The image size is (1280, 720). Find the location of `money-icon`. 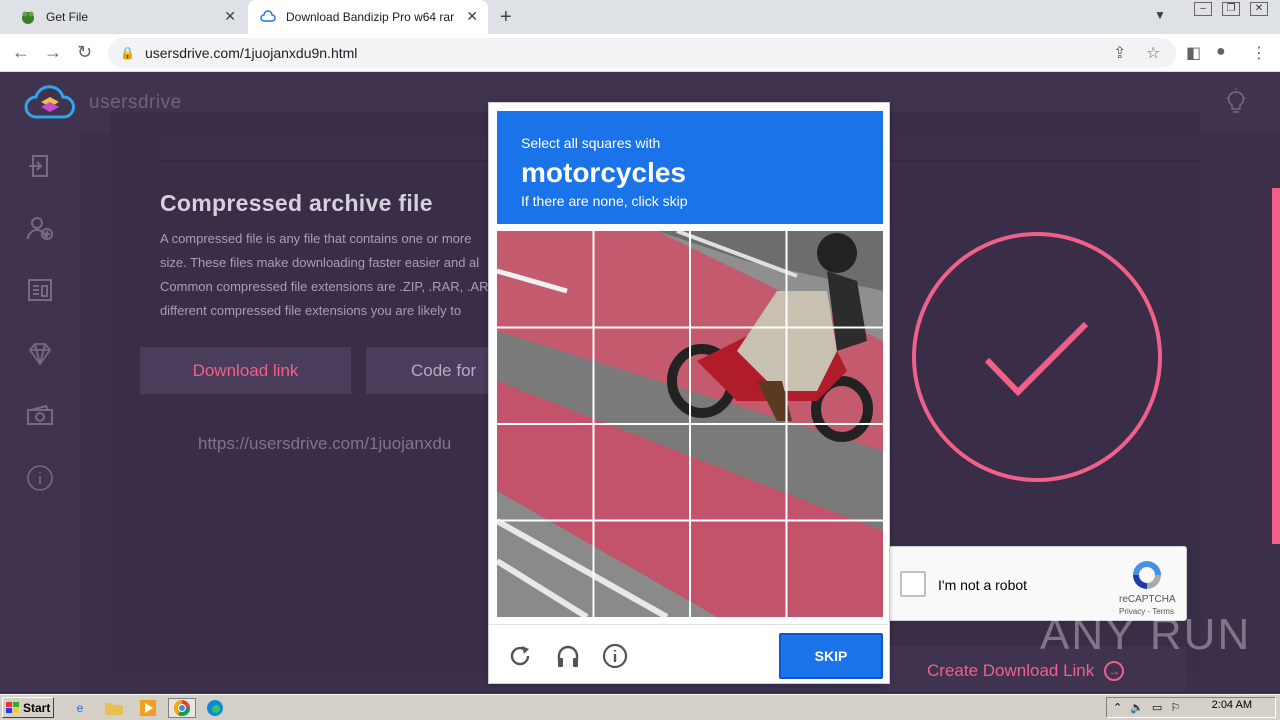

money-icon is located at coordinates (40, 416).